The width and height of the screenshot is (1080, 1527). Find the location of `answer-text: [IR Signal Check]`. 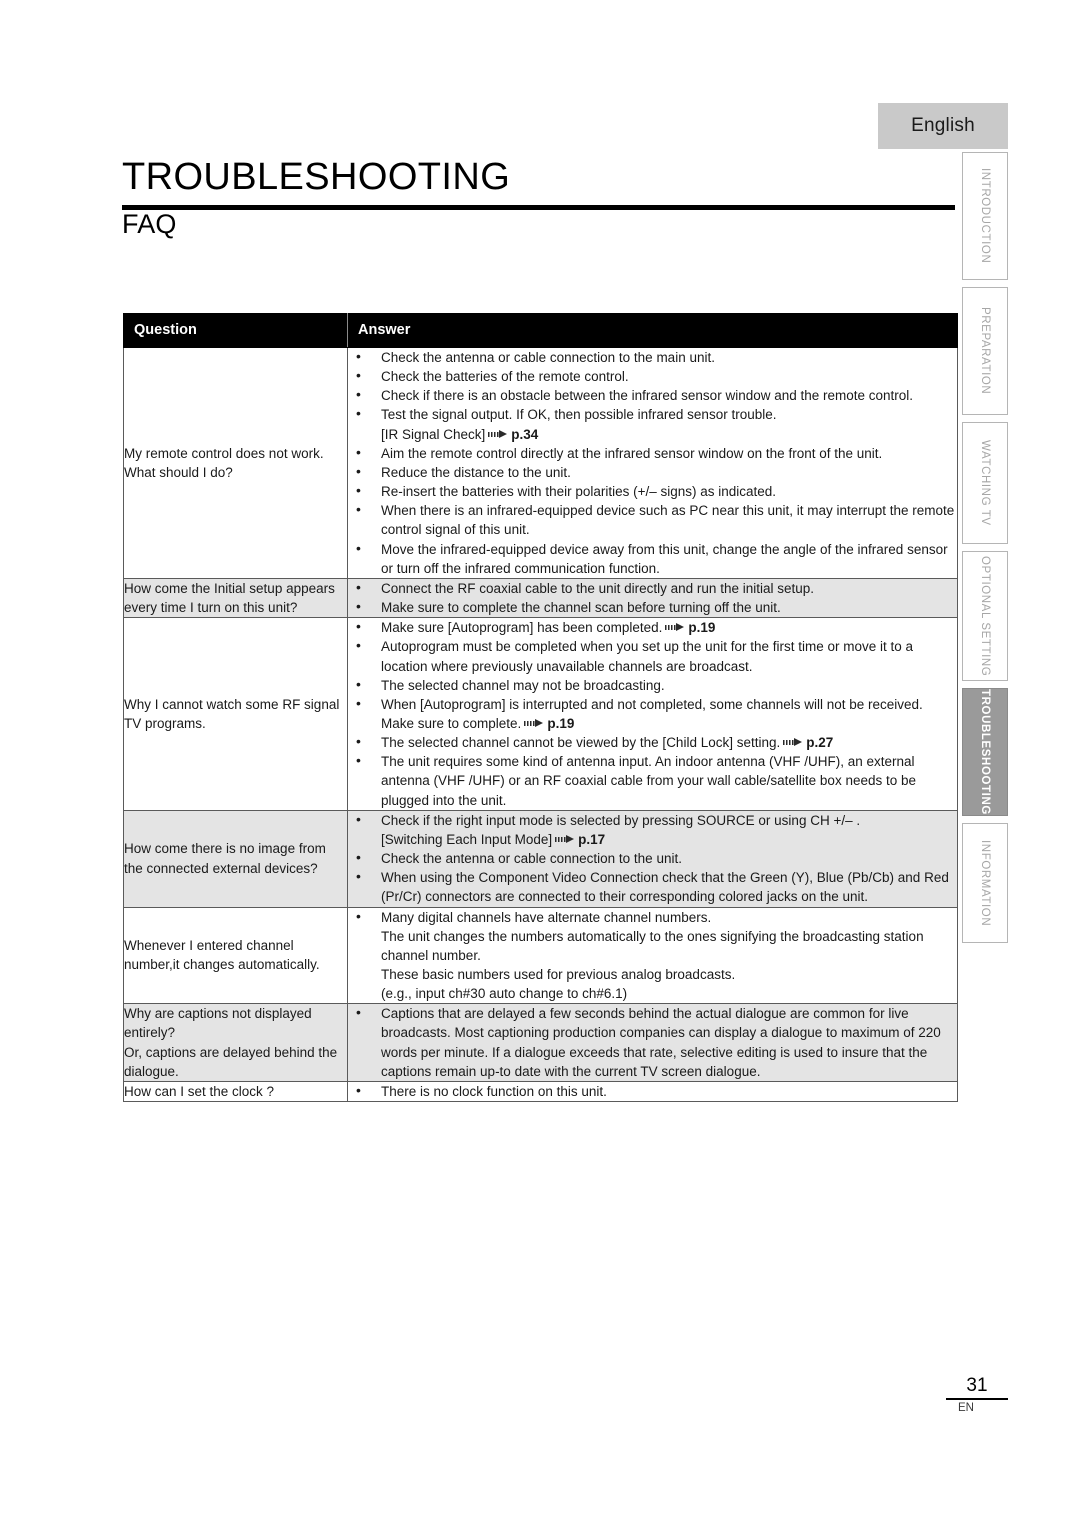

answer-text: [IR Signal Check] is located at coordinates (433, 434).